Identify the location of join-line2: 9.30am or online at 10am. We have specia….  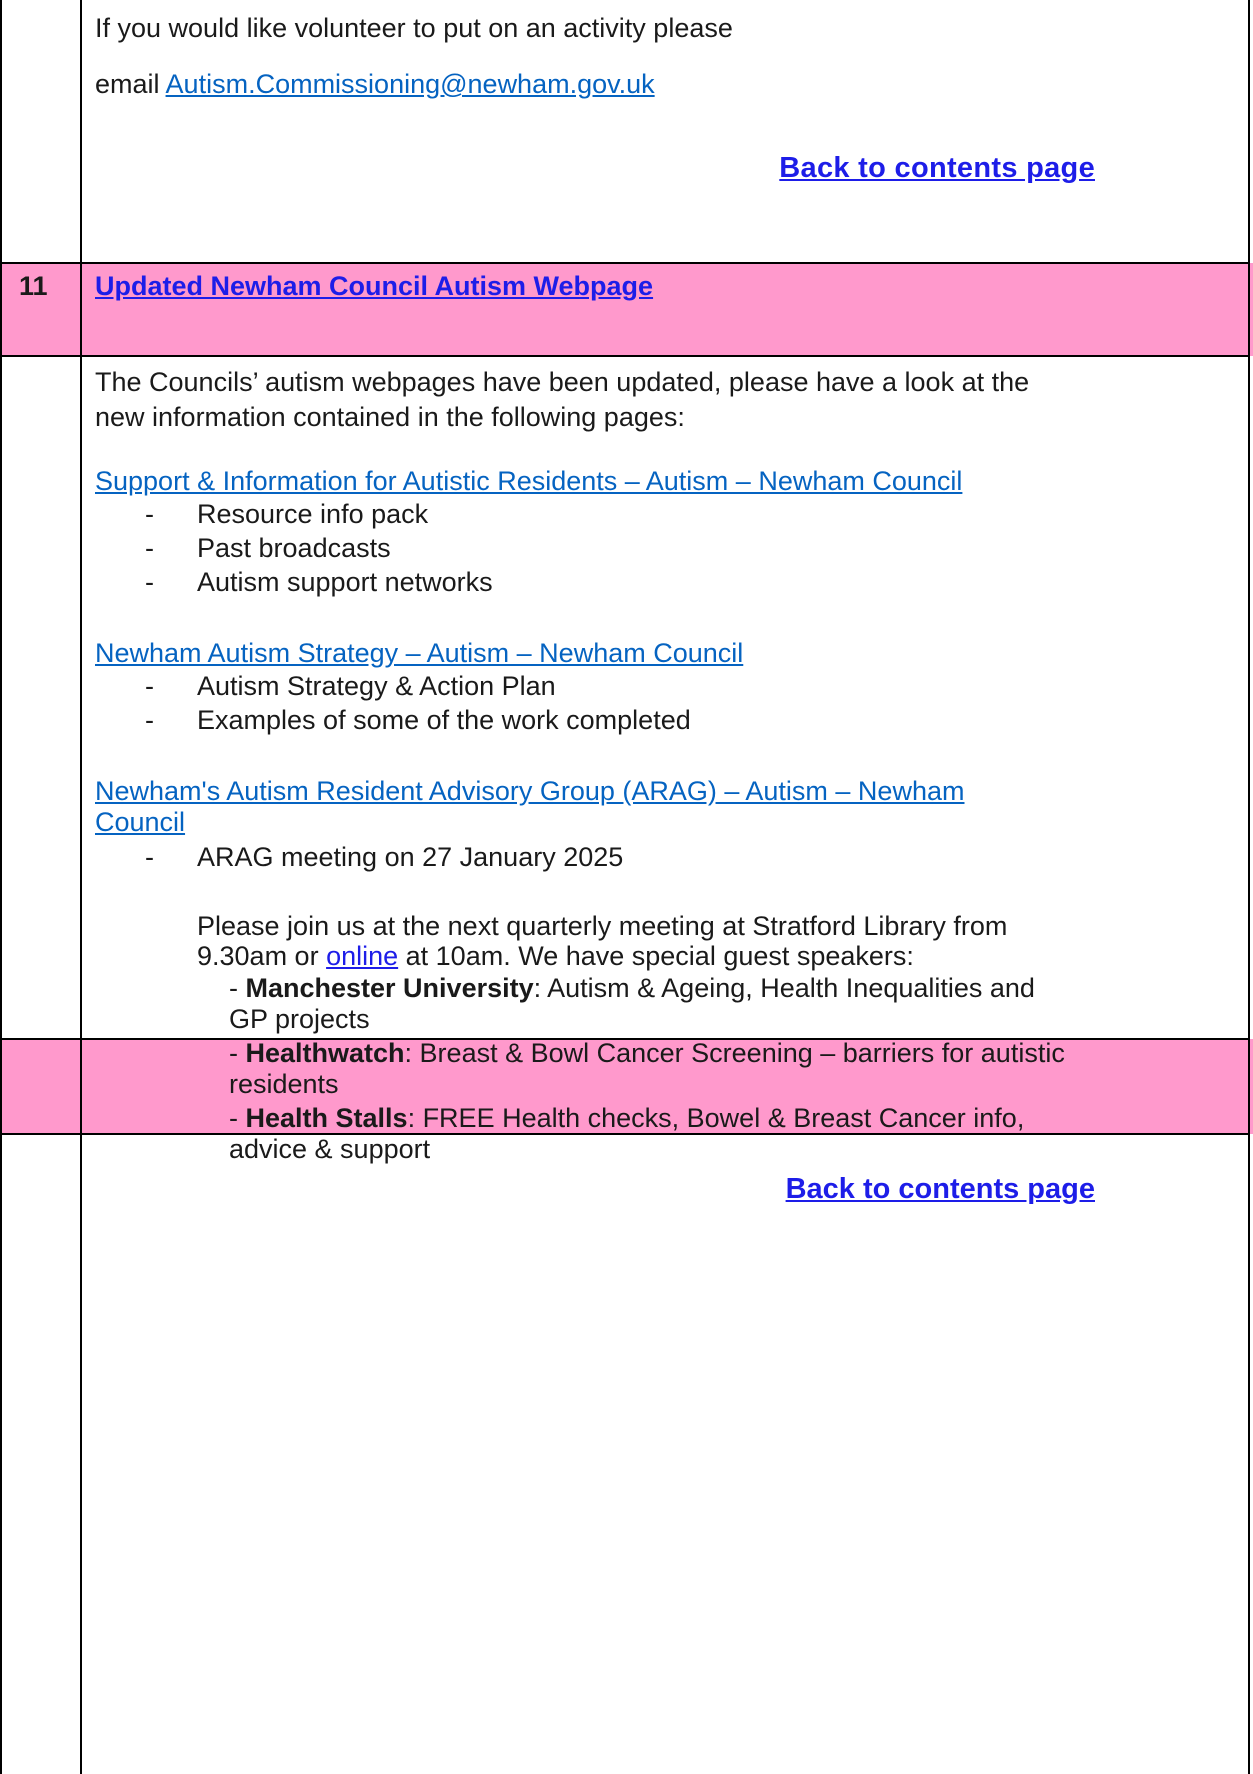
(555, 956).